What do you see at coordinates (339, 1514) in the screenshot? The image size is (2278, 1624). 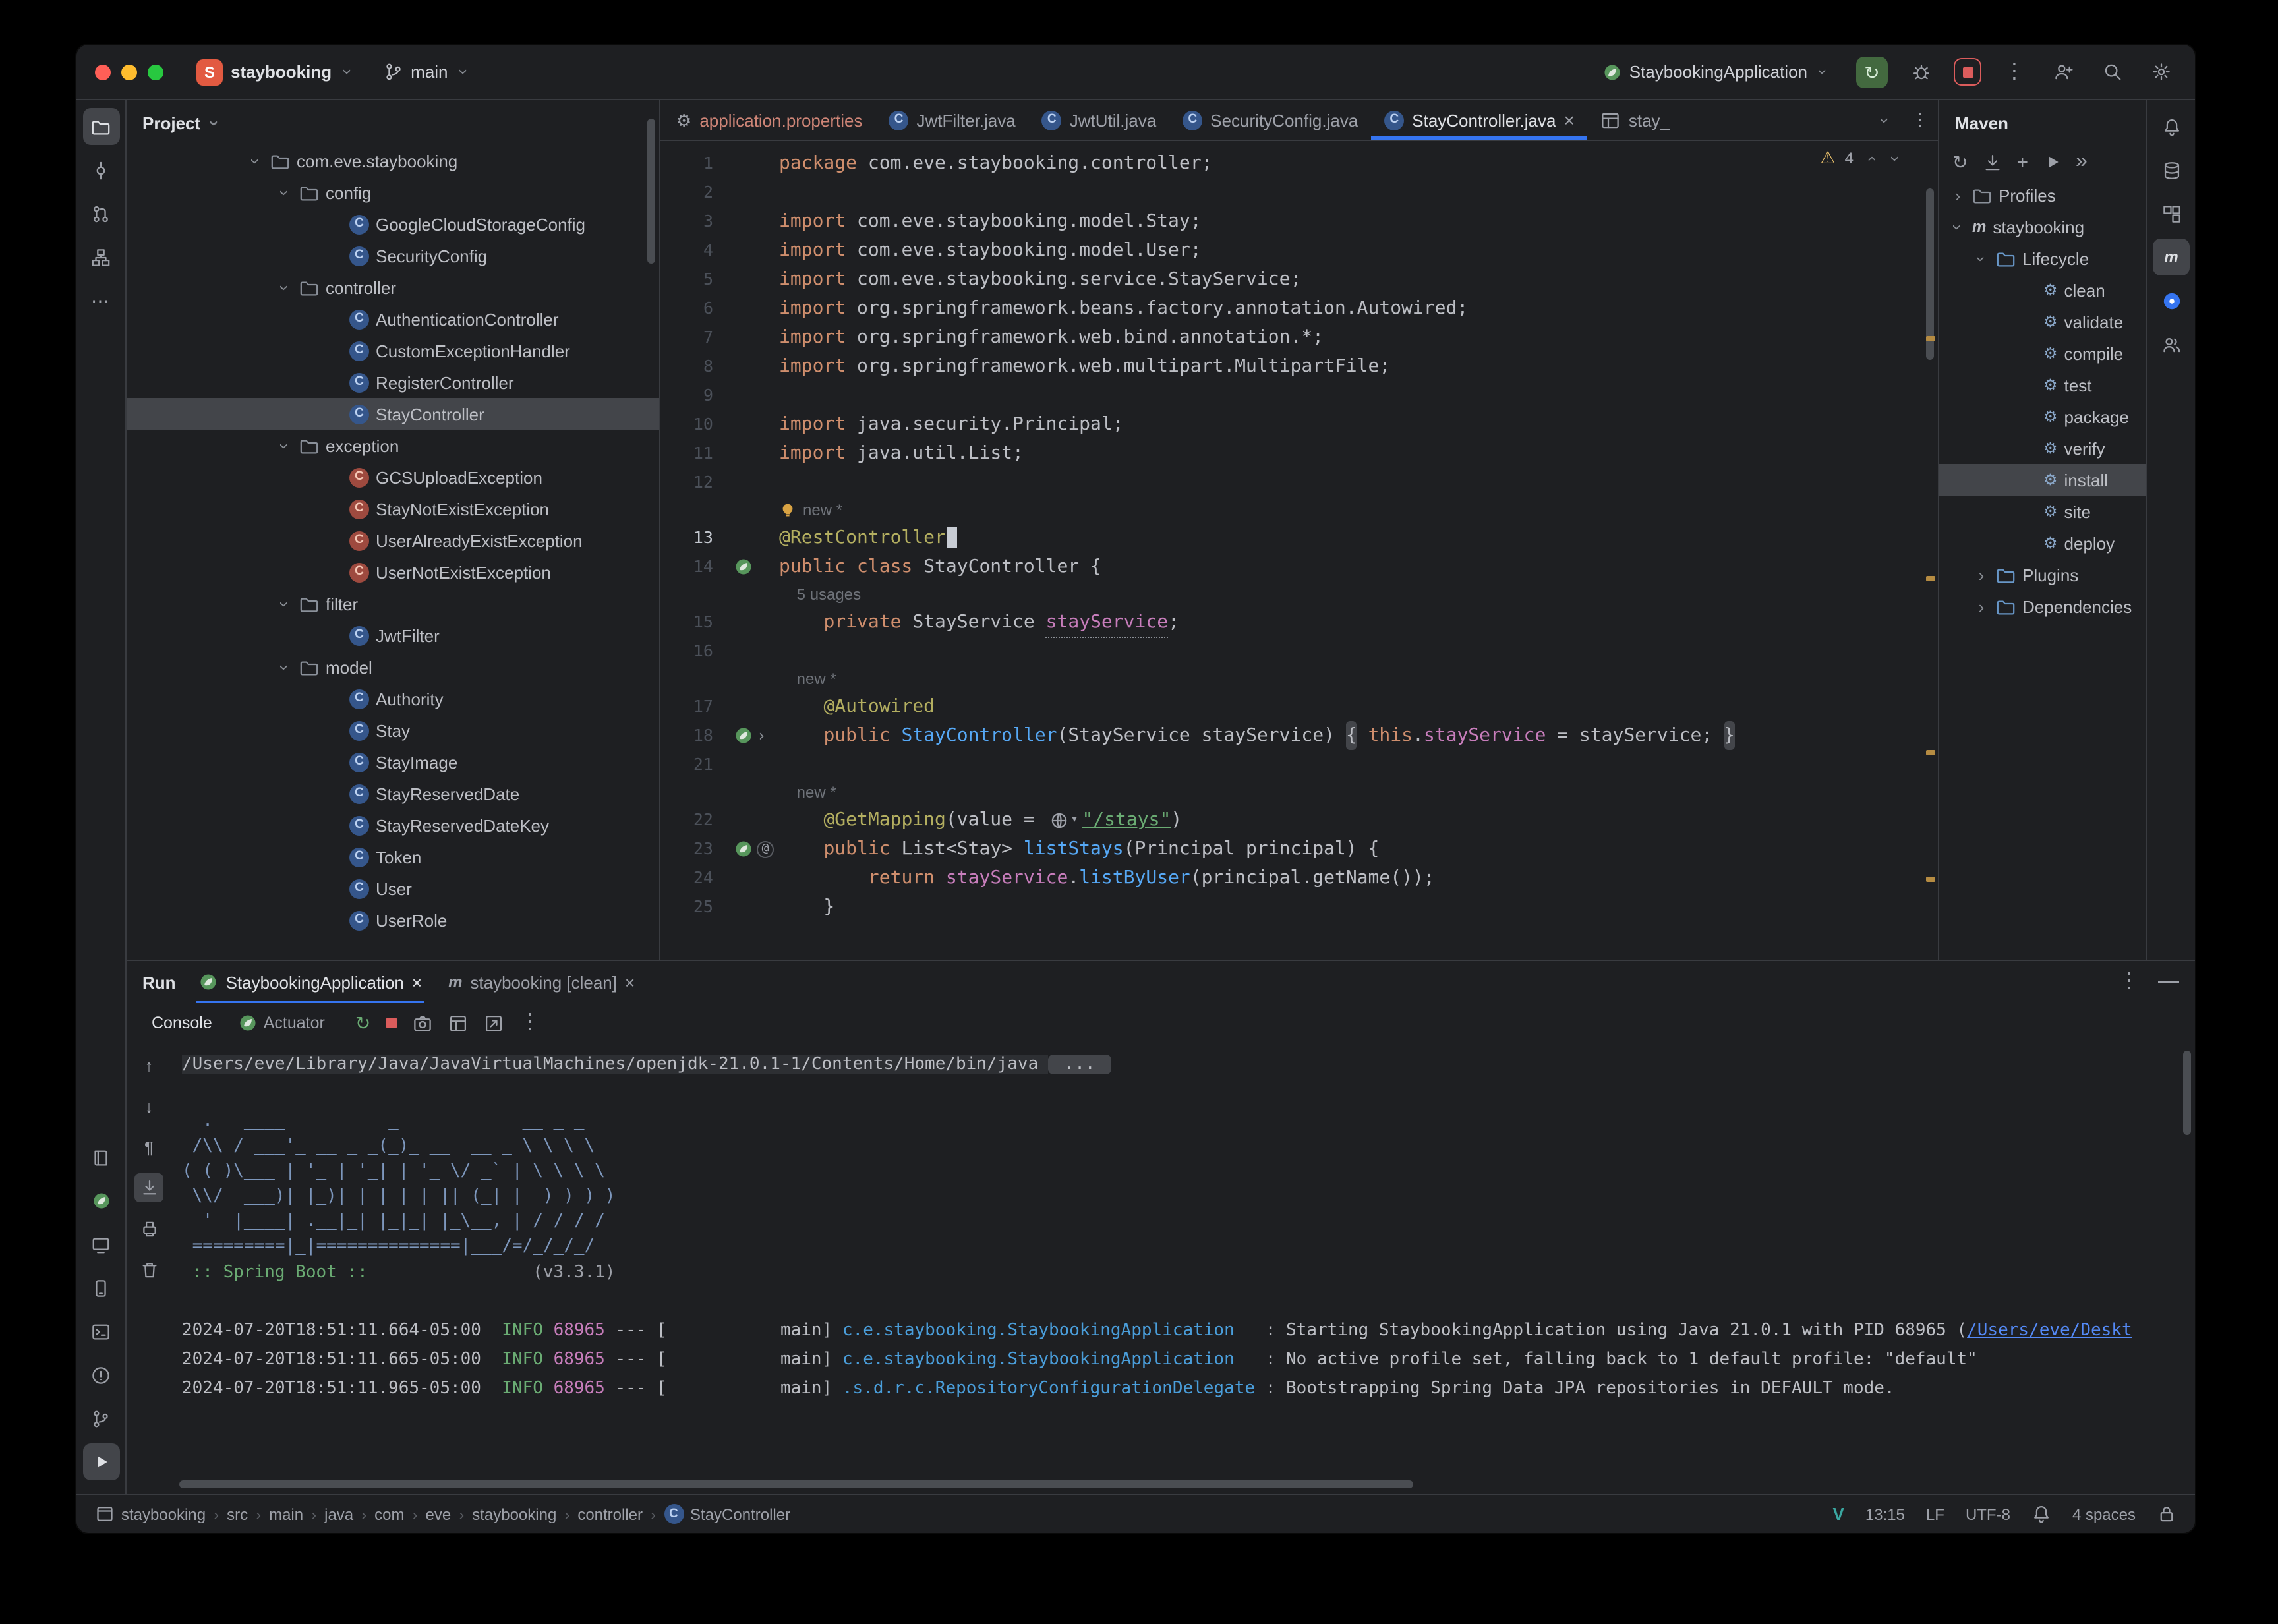 I see `breadcrumb-java-3: java` at bounding box center [339, 1514].